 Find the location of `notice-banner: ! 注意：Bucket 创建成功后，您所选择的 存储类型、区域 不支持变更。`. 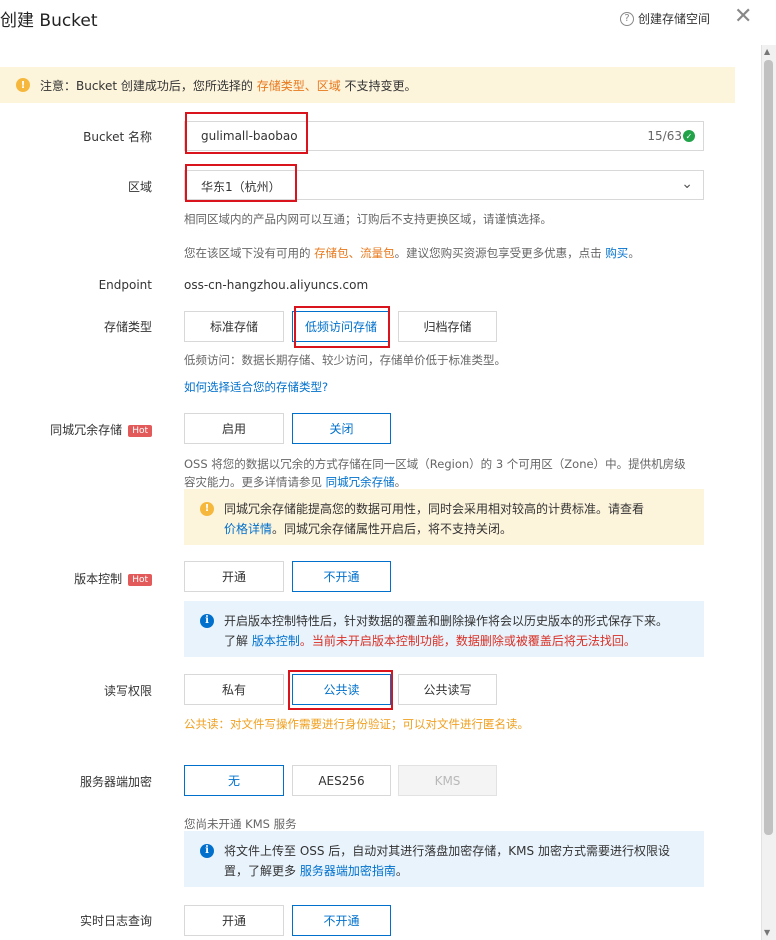

notice-banner: ! 注意：Bucket 创建成功后，您所选择的 存储类型、区域 不支持变更。 is located at coordinates (367, 85).